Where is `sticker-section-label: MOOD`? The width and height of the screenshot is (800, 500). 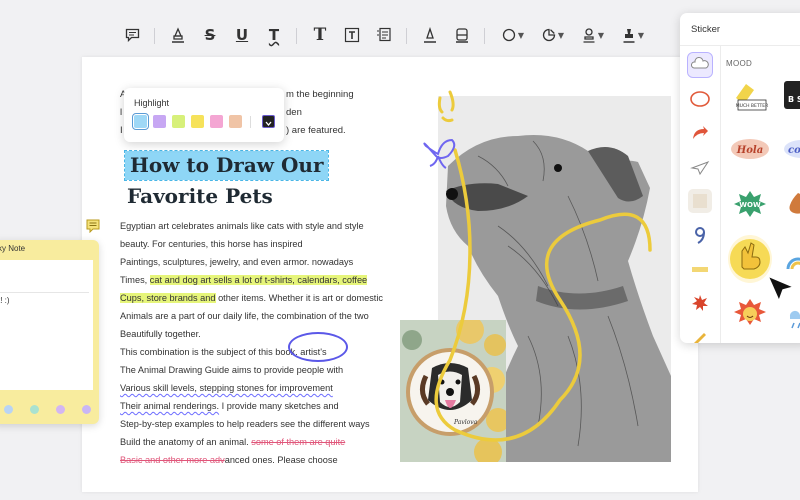
sticker-section-label: MOOD is located at coordinates (739, 63).